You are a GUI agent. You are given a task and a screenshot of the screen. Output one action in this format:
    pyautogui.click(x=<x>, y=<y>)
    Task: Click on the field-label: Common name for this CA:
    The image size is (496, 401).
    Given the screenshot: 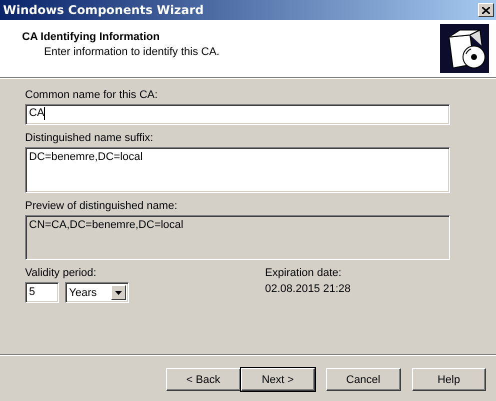 What is the action you would take?
    pyautogui.click(x=92, y=95)
    